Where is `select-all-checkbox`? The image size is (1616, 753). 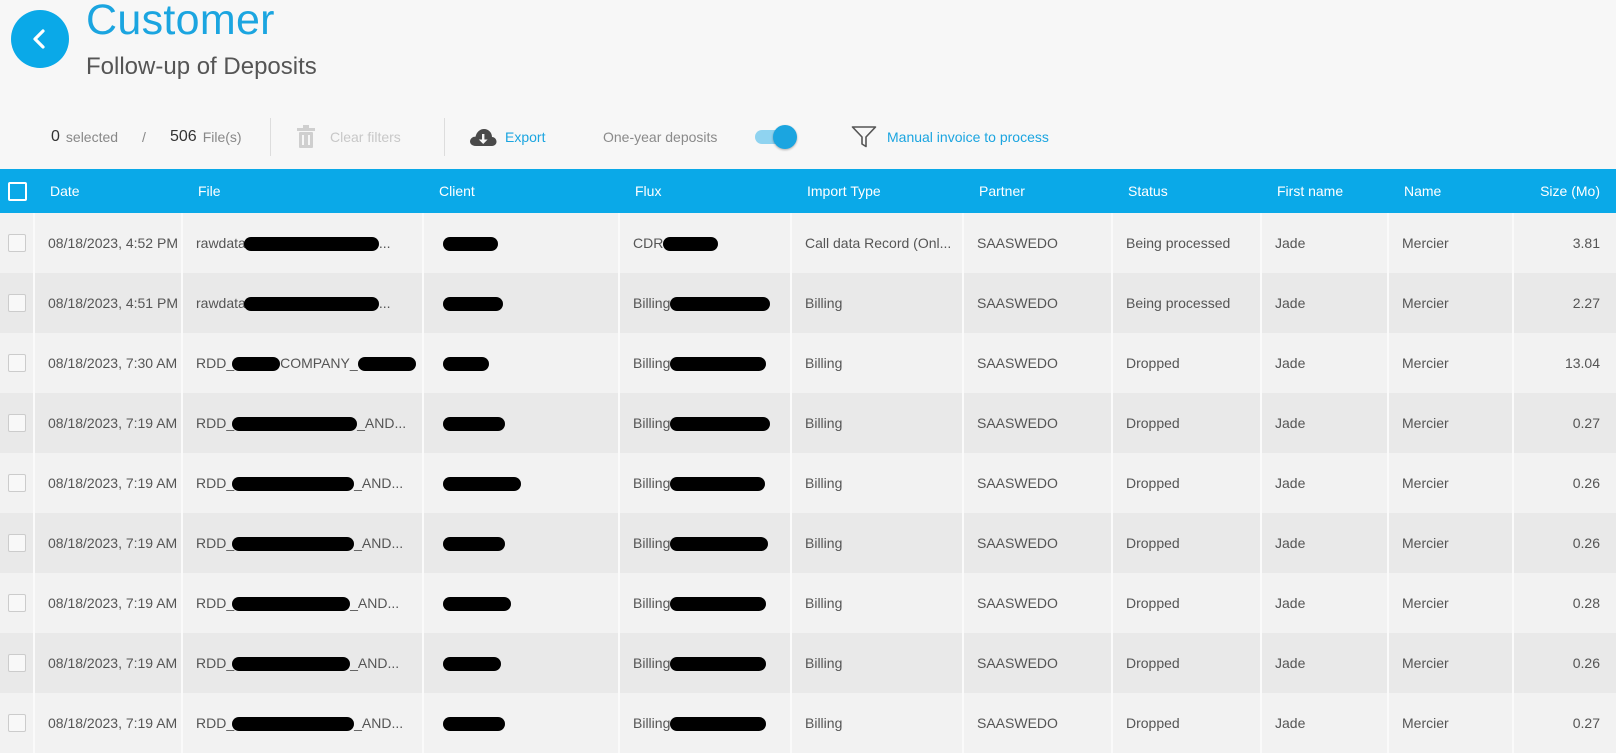 select-all-checkbox is located at coordinates (17, 191).